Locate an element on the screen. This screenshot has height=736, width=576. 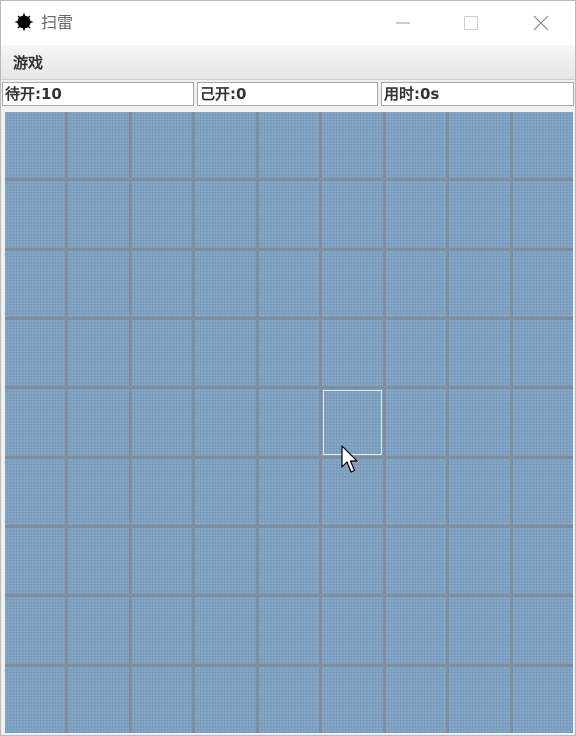
mine-cell-r3-c5 is located at coordinates (289, 283).